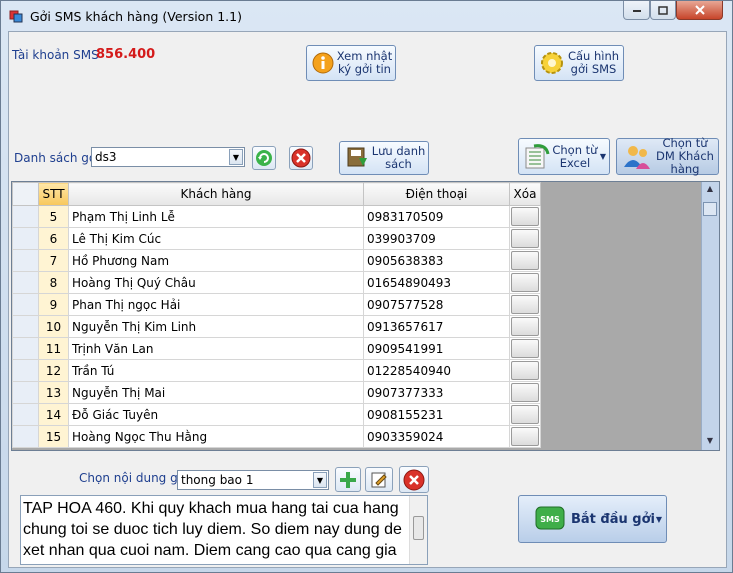  What do you see at coordinates (436, 194) in the screenshot?
I see `column-header-phone: Điện thoại` at bounding box center [436, 194].